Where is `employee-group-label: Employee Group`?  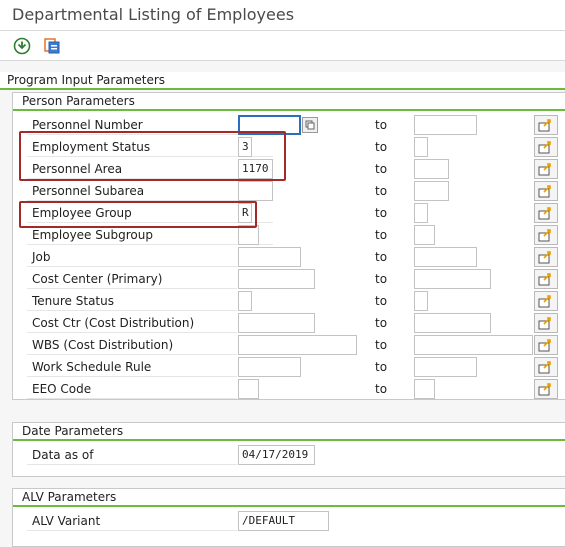
employee-group-label: Employee Group is located at coordinates (150, 213).